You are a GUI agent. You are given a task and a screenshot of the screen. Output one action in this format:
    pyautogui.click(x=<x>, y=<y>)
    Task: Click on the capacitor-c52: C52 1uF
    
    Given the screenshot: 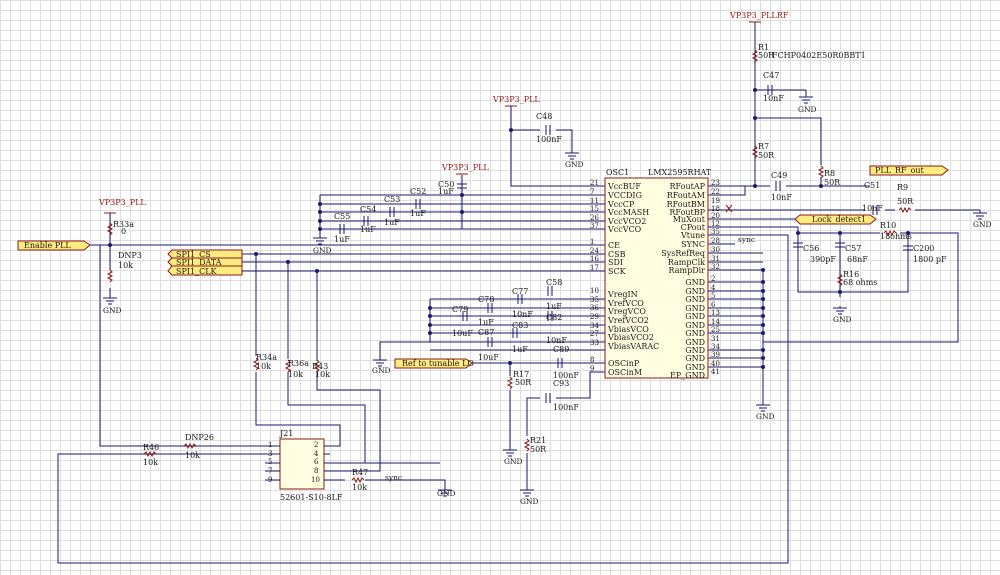 What is the action you would take?
    pyautogui.click(x=418, y=202)
    